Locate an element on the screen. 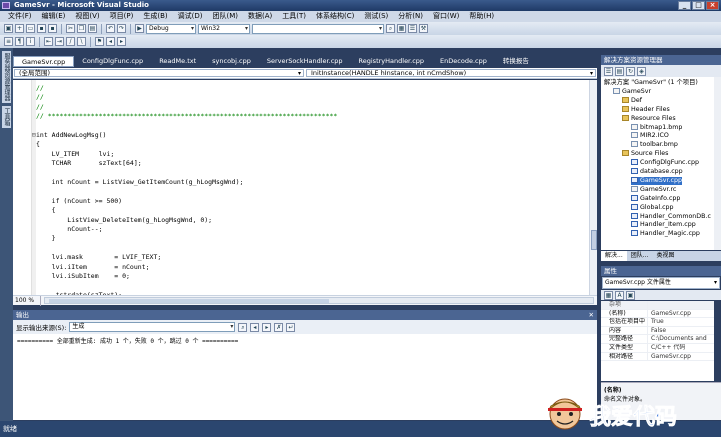 This screenshot has width=721, height=437. editor-horizontal-scrollbar is located at coordinates (319, 300).